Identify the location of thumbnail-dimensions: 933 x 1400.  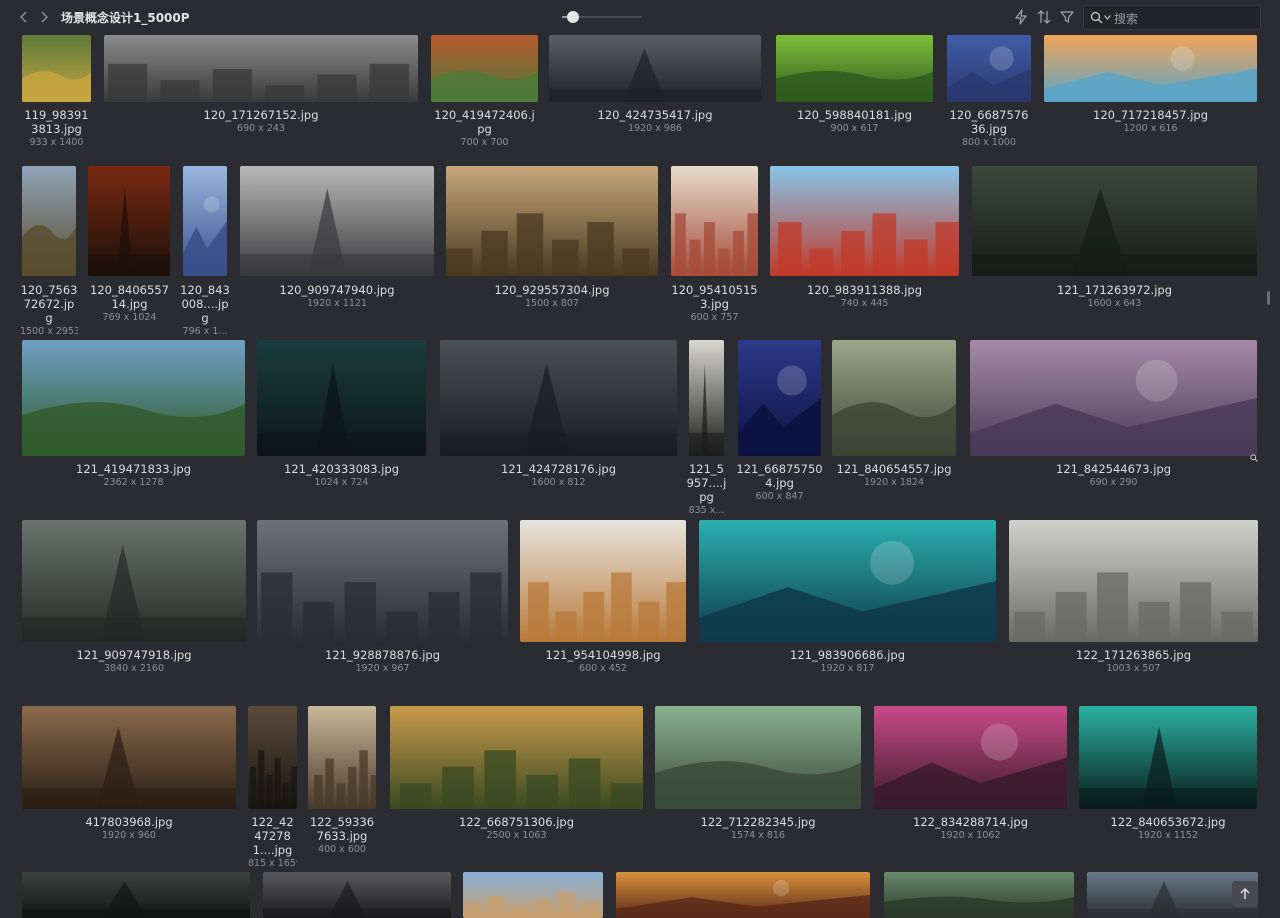
(56, 142).